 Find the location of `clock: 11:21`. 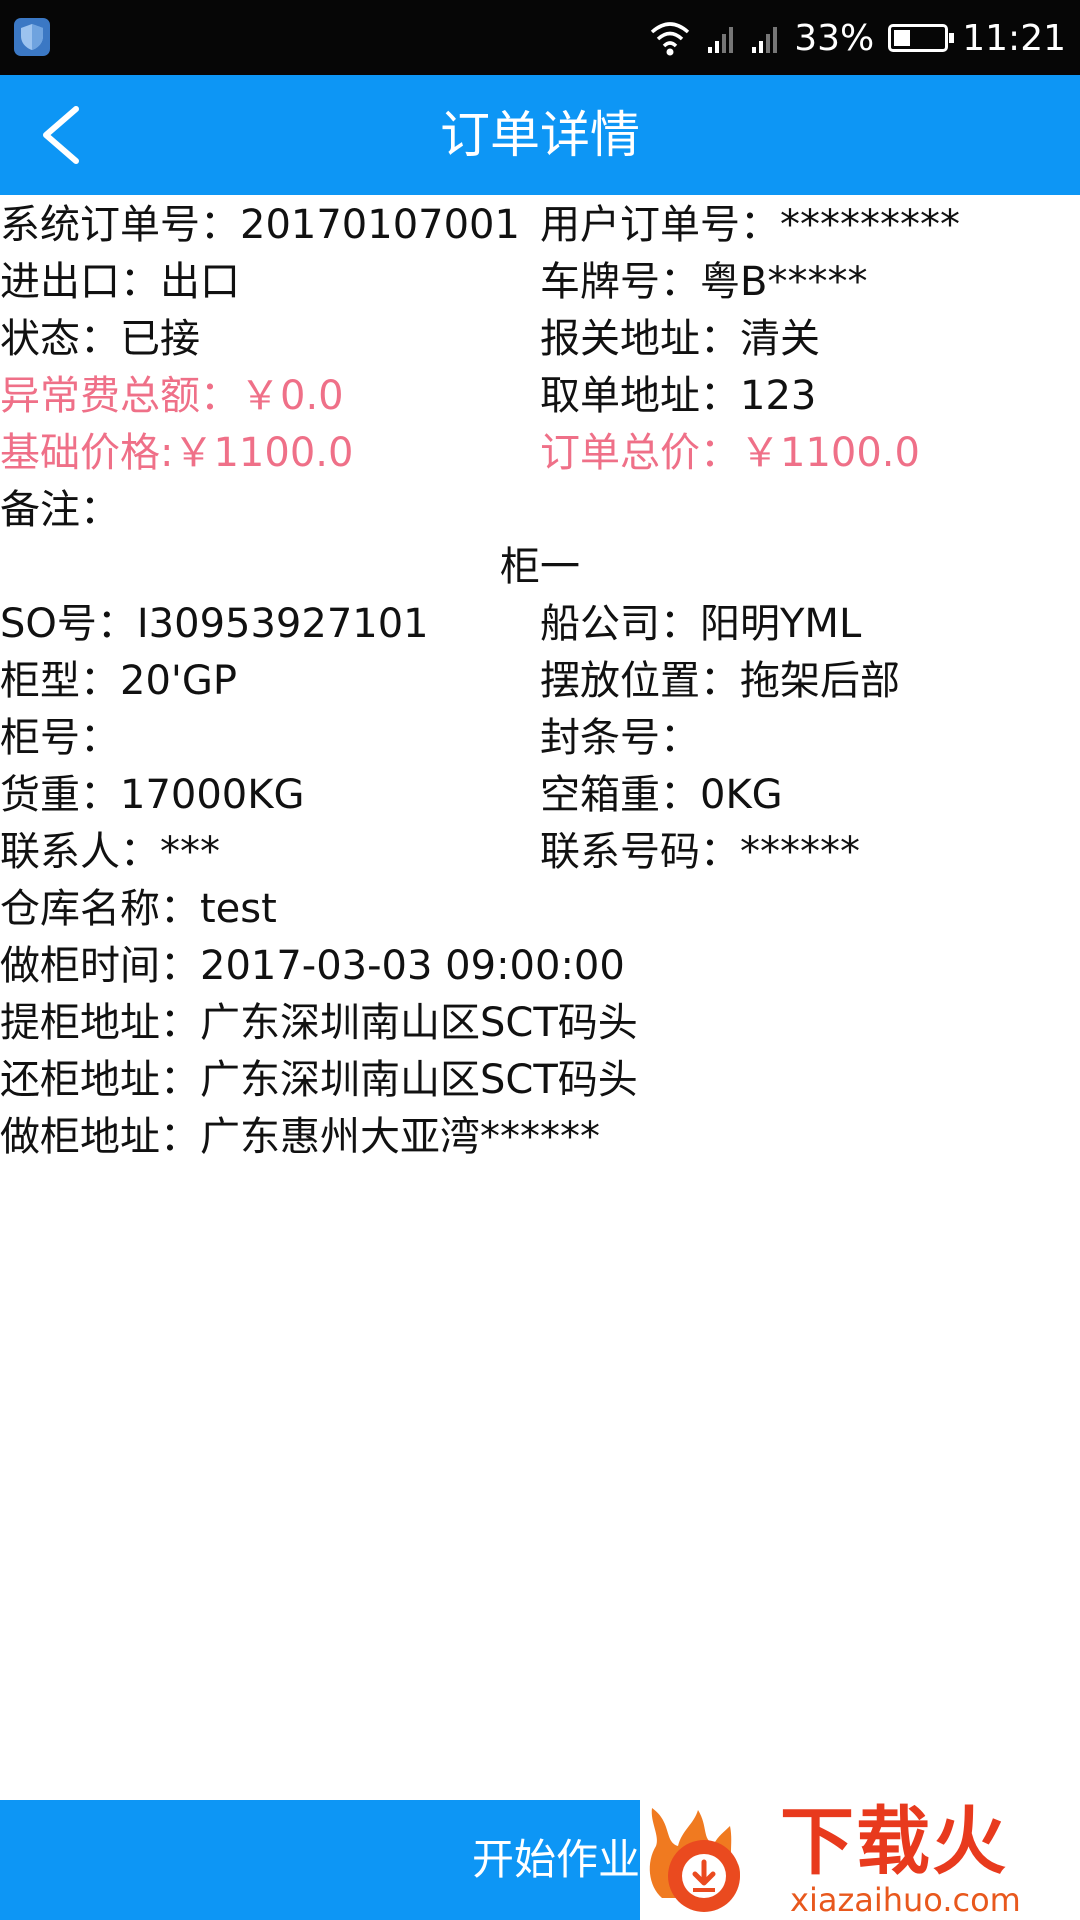

clock: 11:21 is located at coordinates (1014, 38).